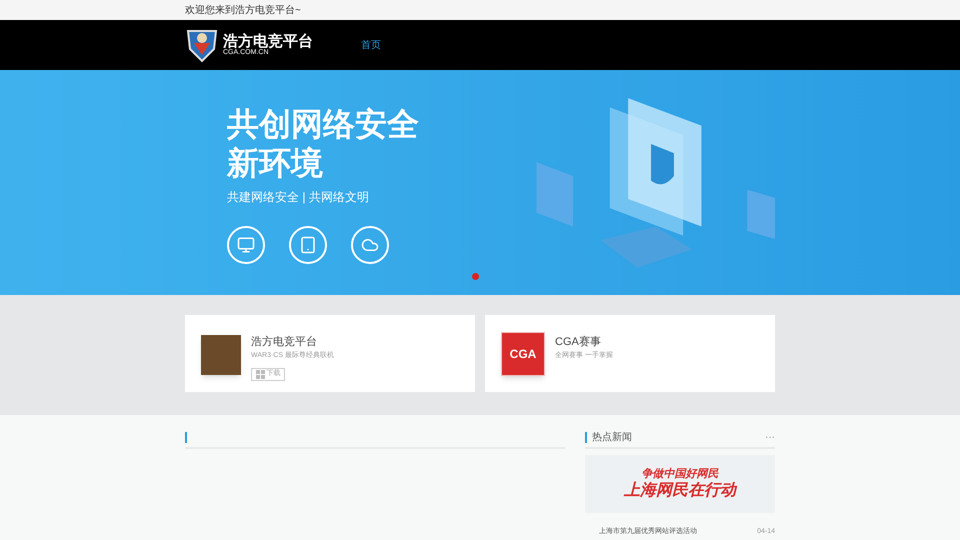 The image size is (960, 540). I want to click on avatar-placeholder, so click(221, 355).